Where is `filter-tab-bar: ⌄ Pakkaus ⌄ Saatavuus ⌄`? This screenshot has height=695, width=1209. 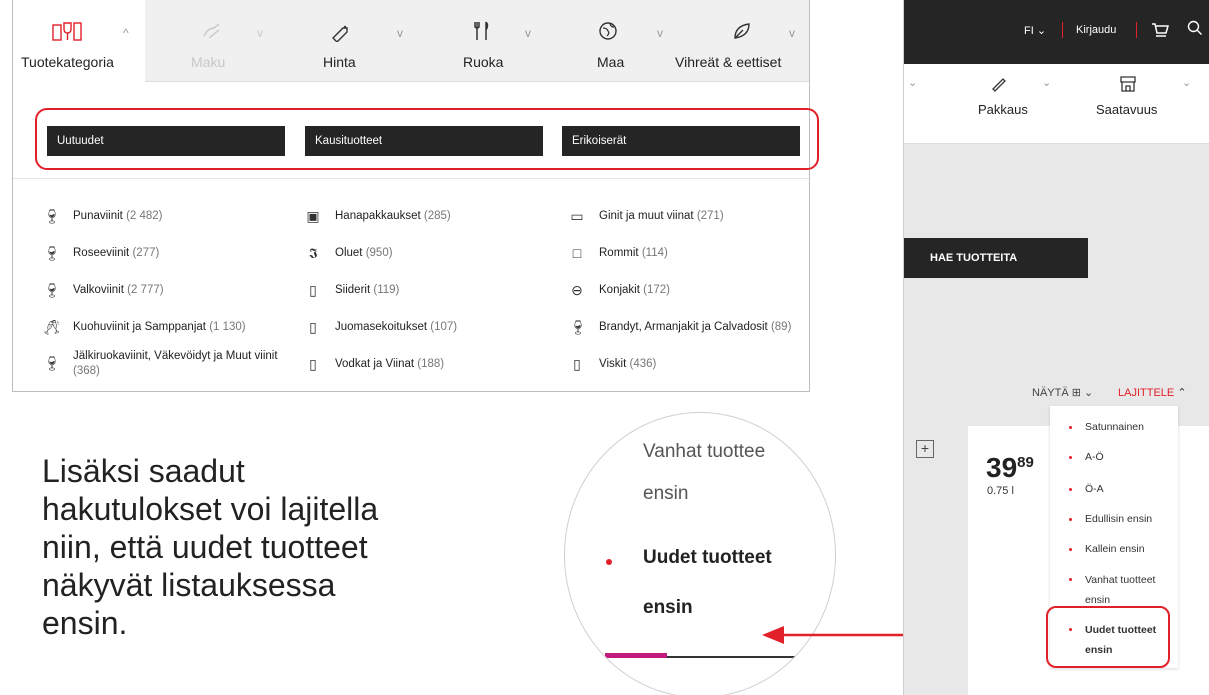 filter-tab-bar: ⌄ Pakkaus ⌄ Saatavuus ⌄ is located at coordinates (1056, 104).